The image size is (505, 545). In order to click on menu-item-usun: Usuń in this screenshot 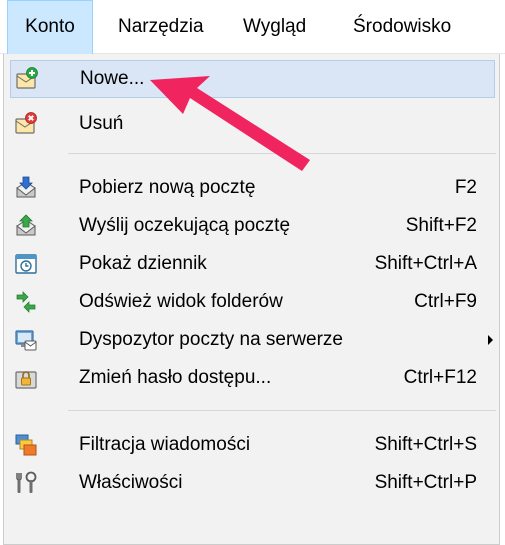, I will do `click(252, 124)`.